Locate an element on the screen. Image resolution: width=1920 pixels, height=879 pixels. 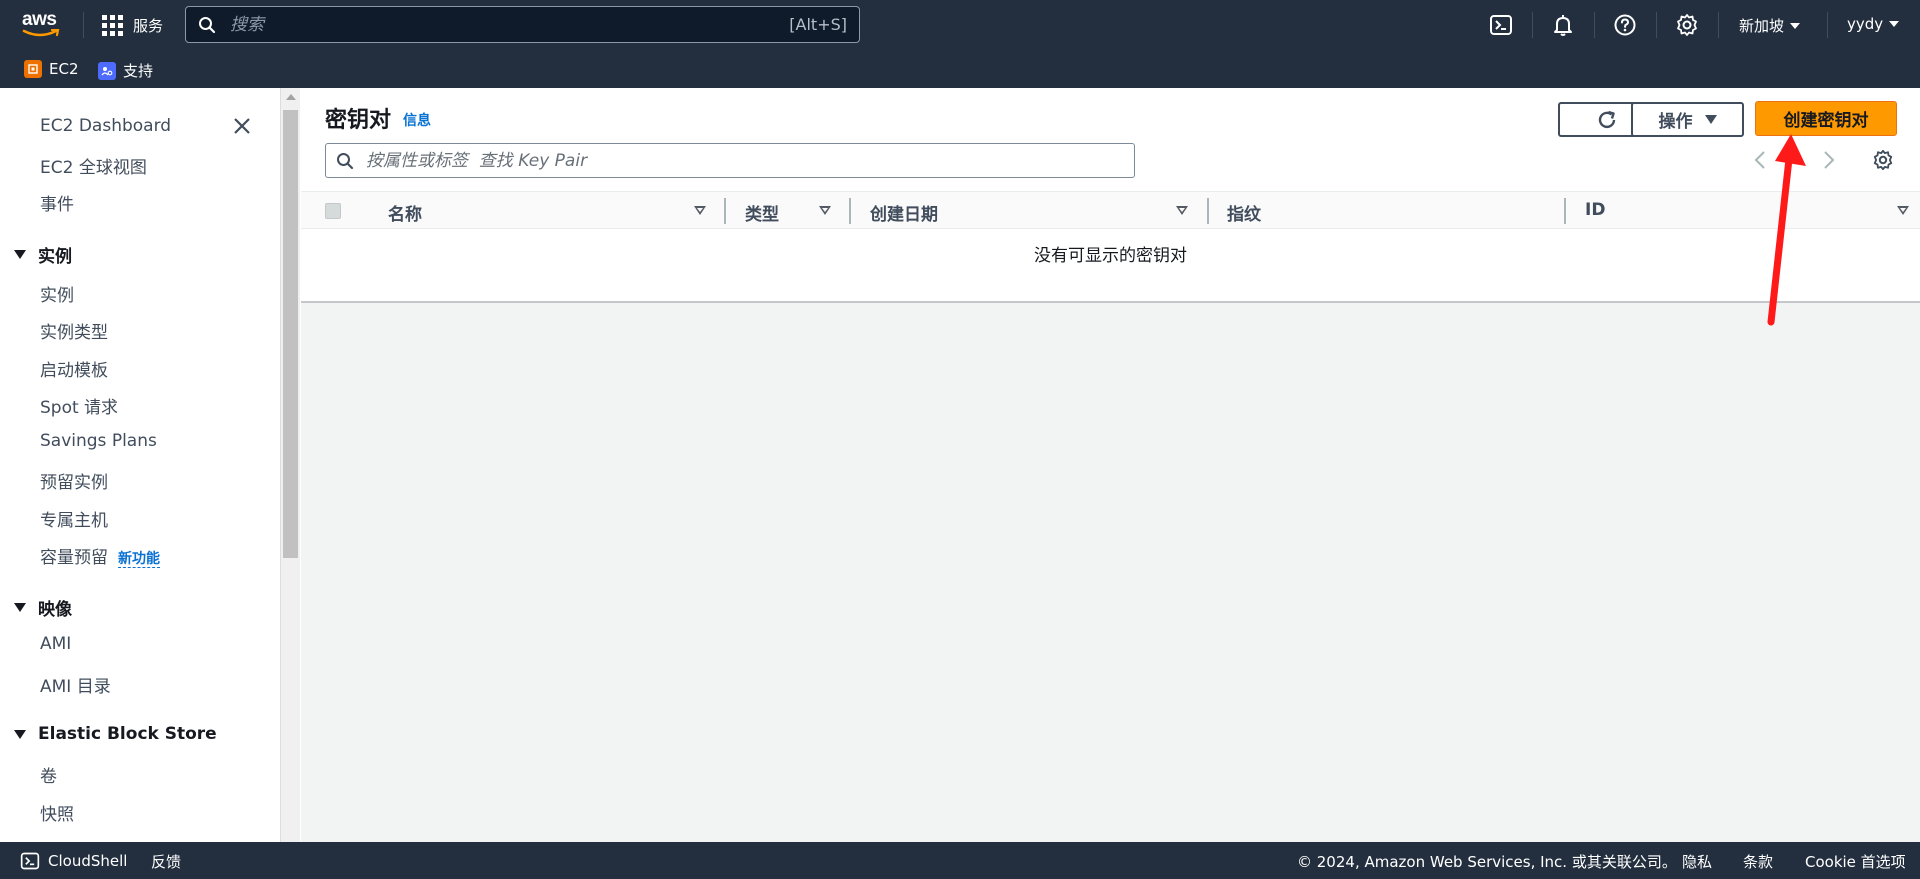
favorite-ec2-label: EC2 is located at coordinates (64, 69).